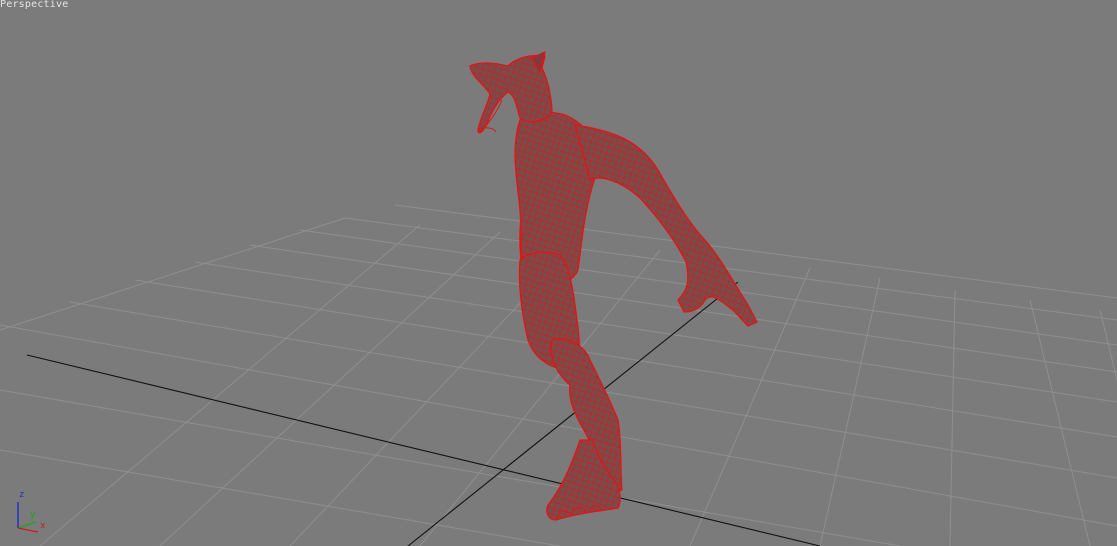  What do you see at coordinates (666, 225) in the screenshot?
I see `mesh-right-arm` at bounding box center [666, 225].